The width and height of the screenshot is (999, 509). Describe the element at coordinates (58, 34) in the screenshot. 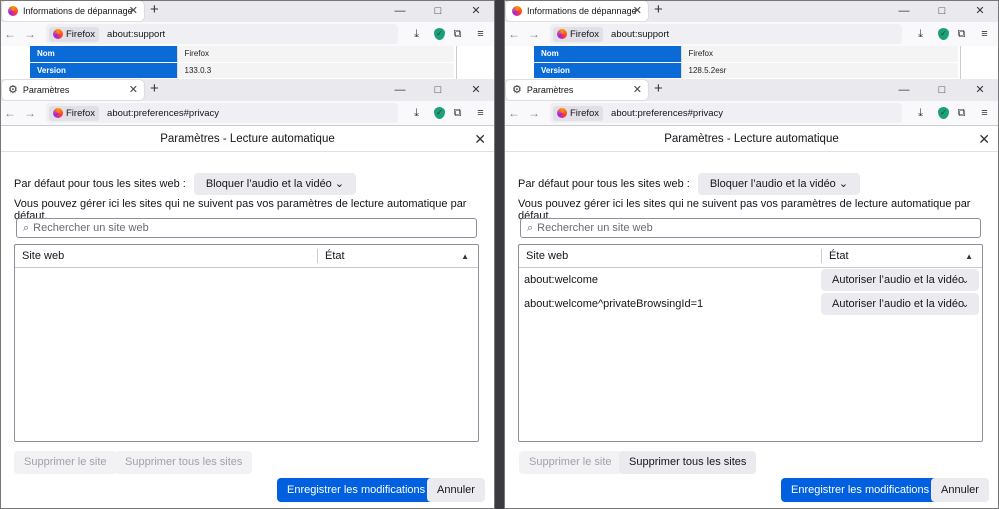

I see `firefox-icon` at that location.